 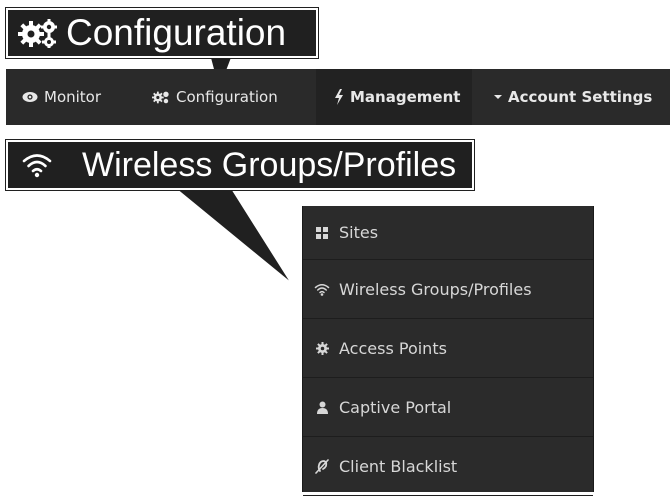 I want to click on nav-monitor-label: Monitor, so click(x=73, y=97).